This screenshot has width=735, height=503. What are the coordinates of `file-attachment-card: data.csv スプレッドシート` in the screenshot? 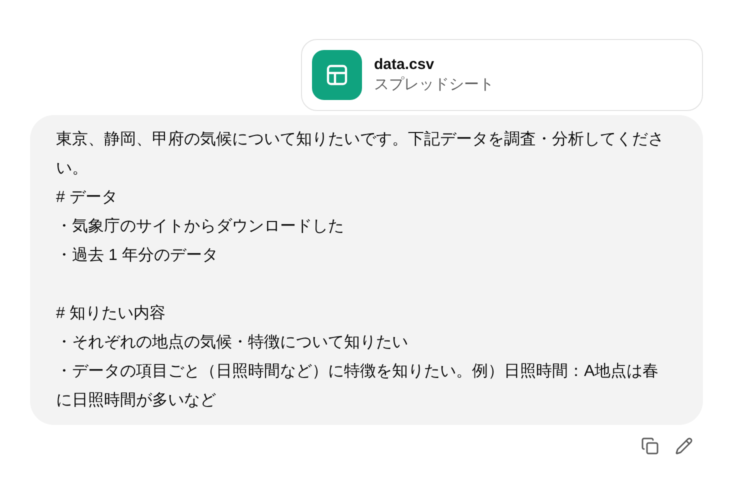 It's located at (502, 75).